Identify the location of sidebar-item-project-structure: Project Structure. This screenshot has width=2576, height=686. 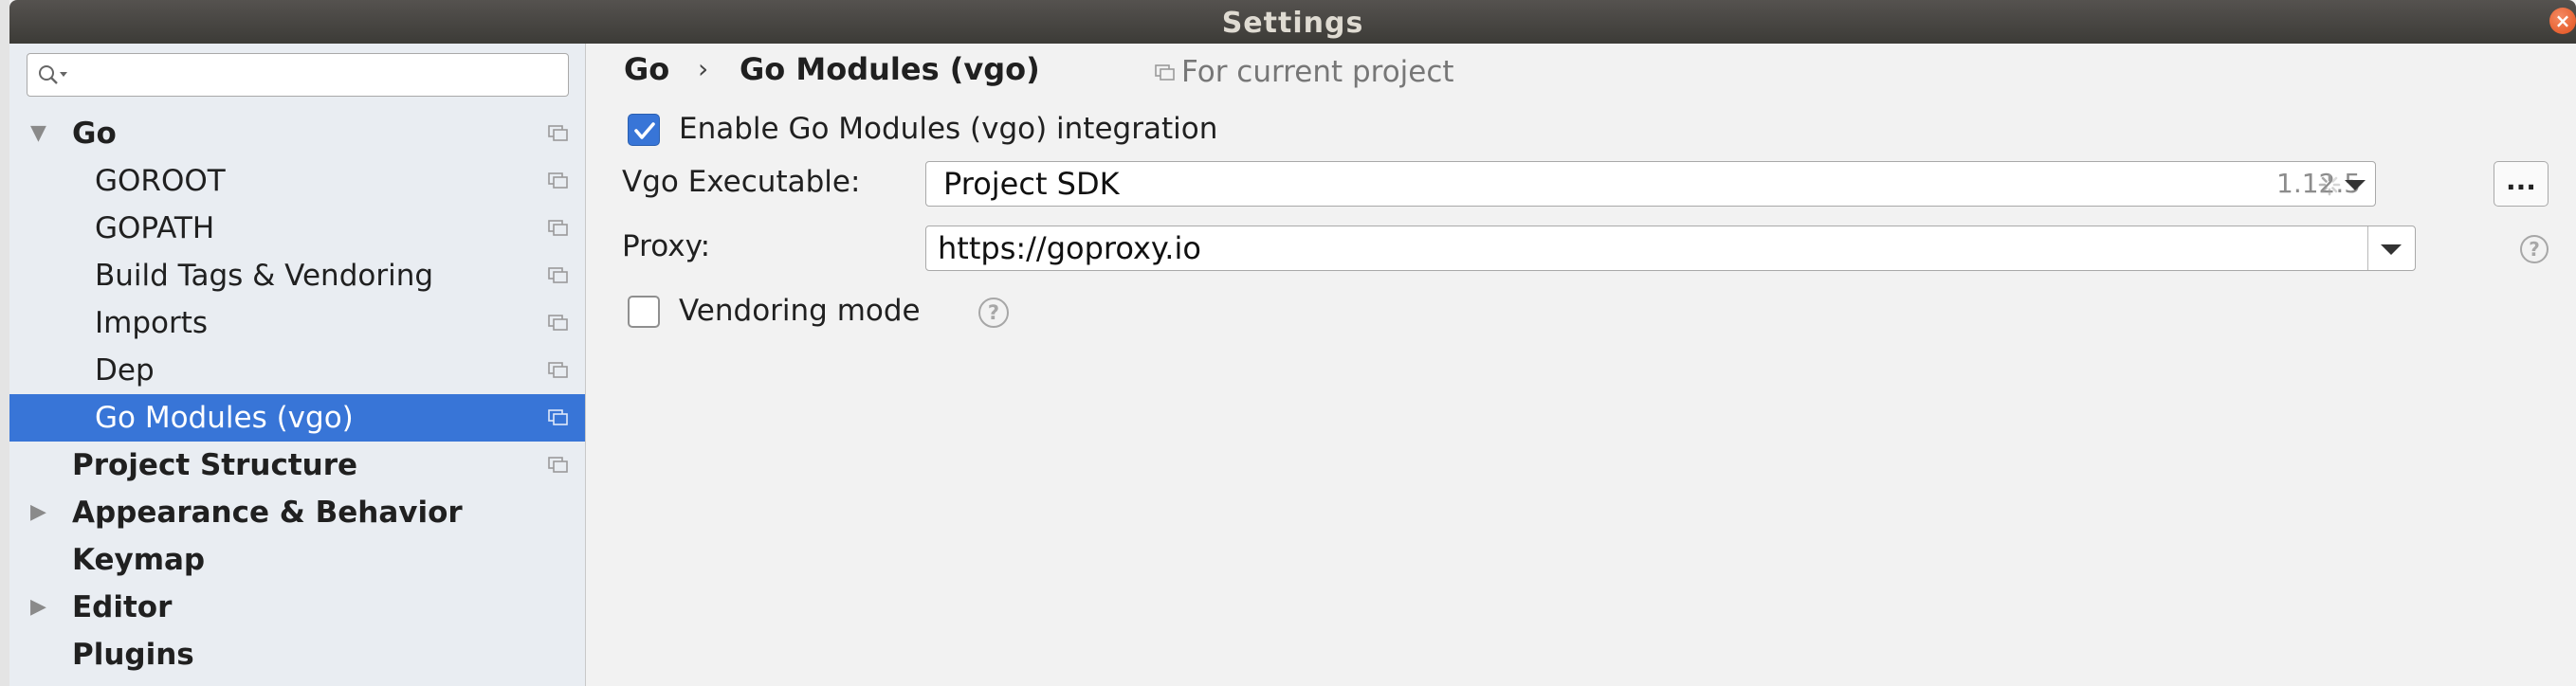
(297, 466).